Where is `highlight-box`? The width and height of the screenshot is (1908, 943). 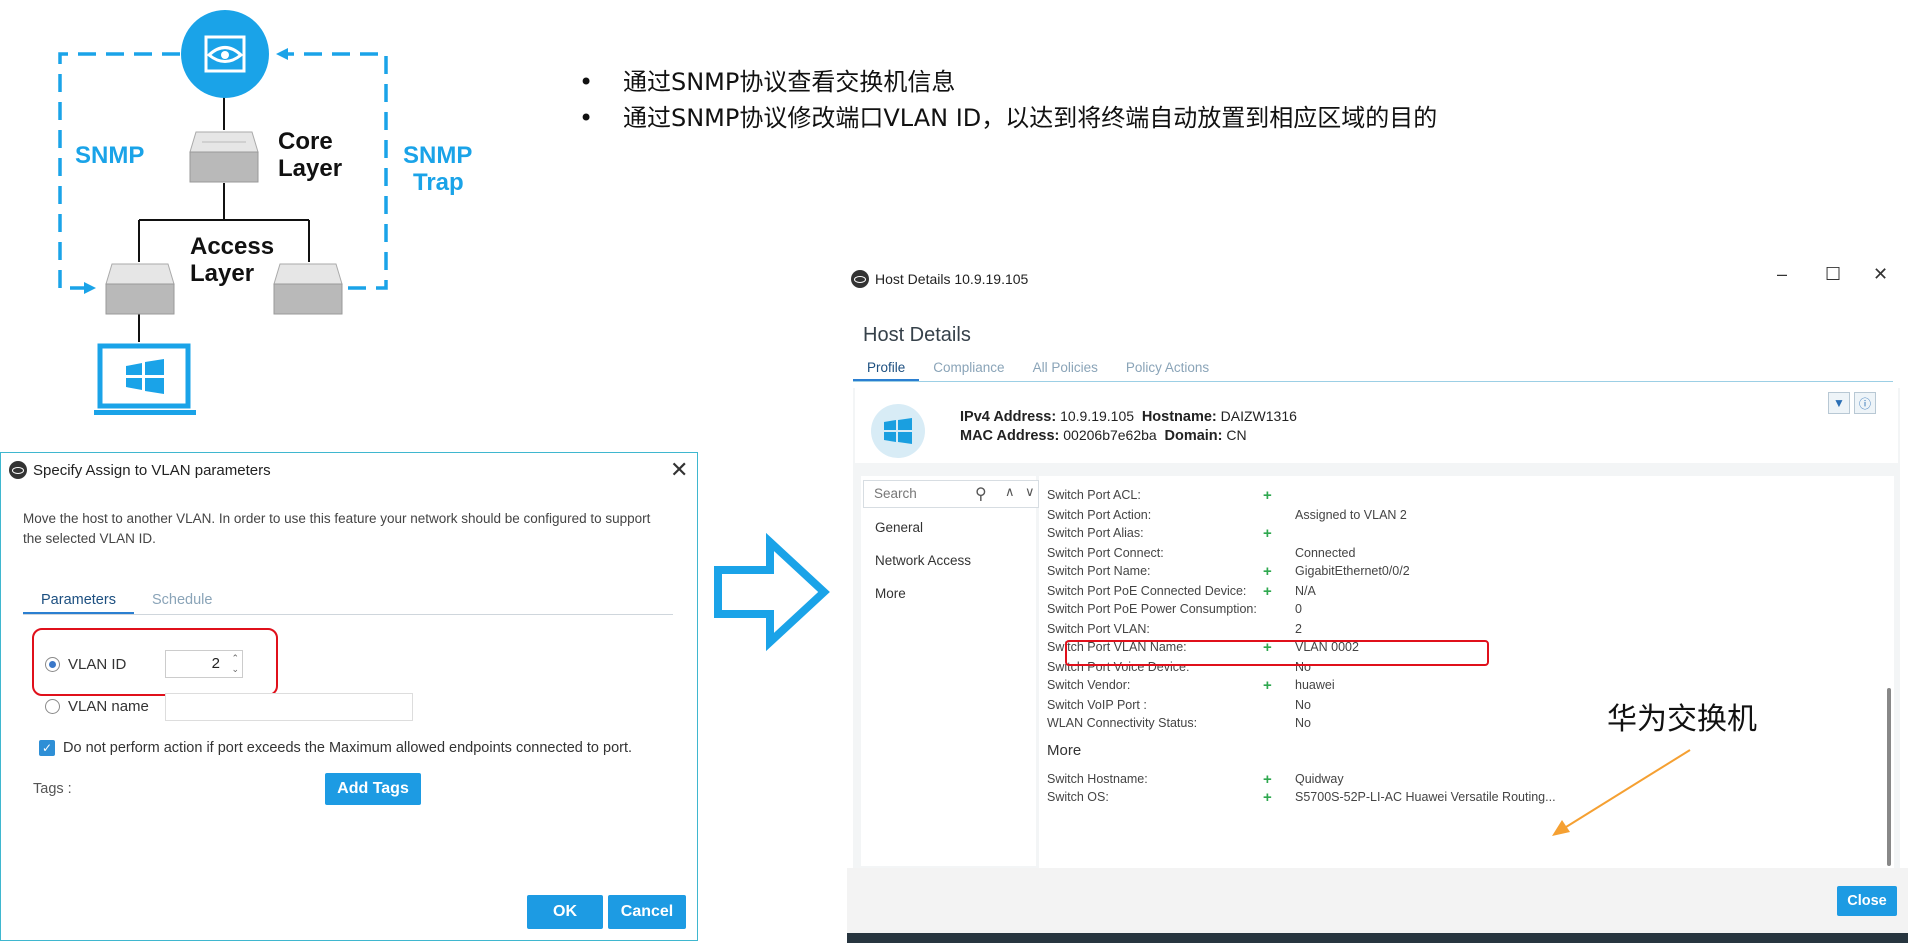 highlight-box is located at coordinates (155, 662).